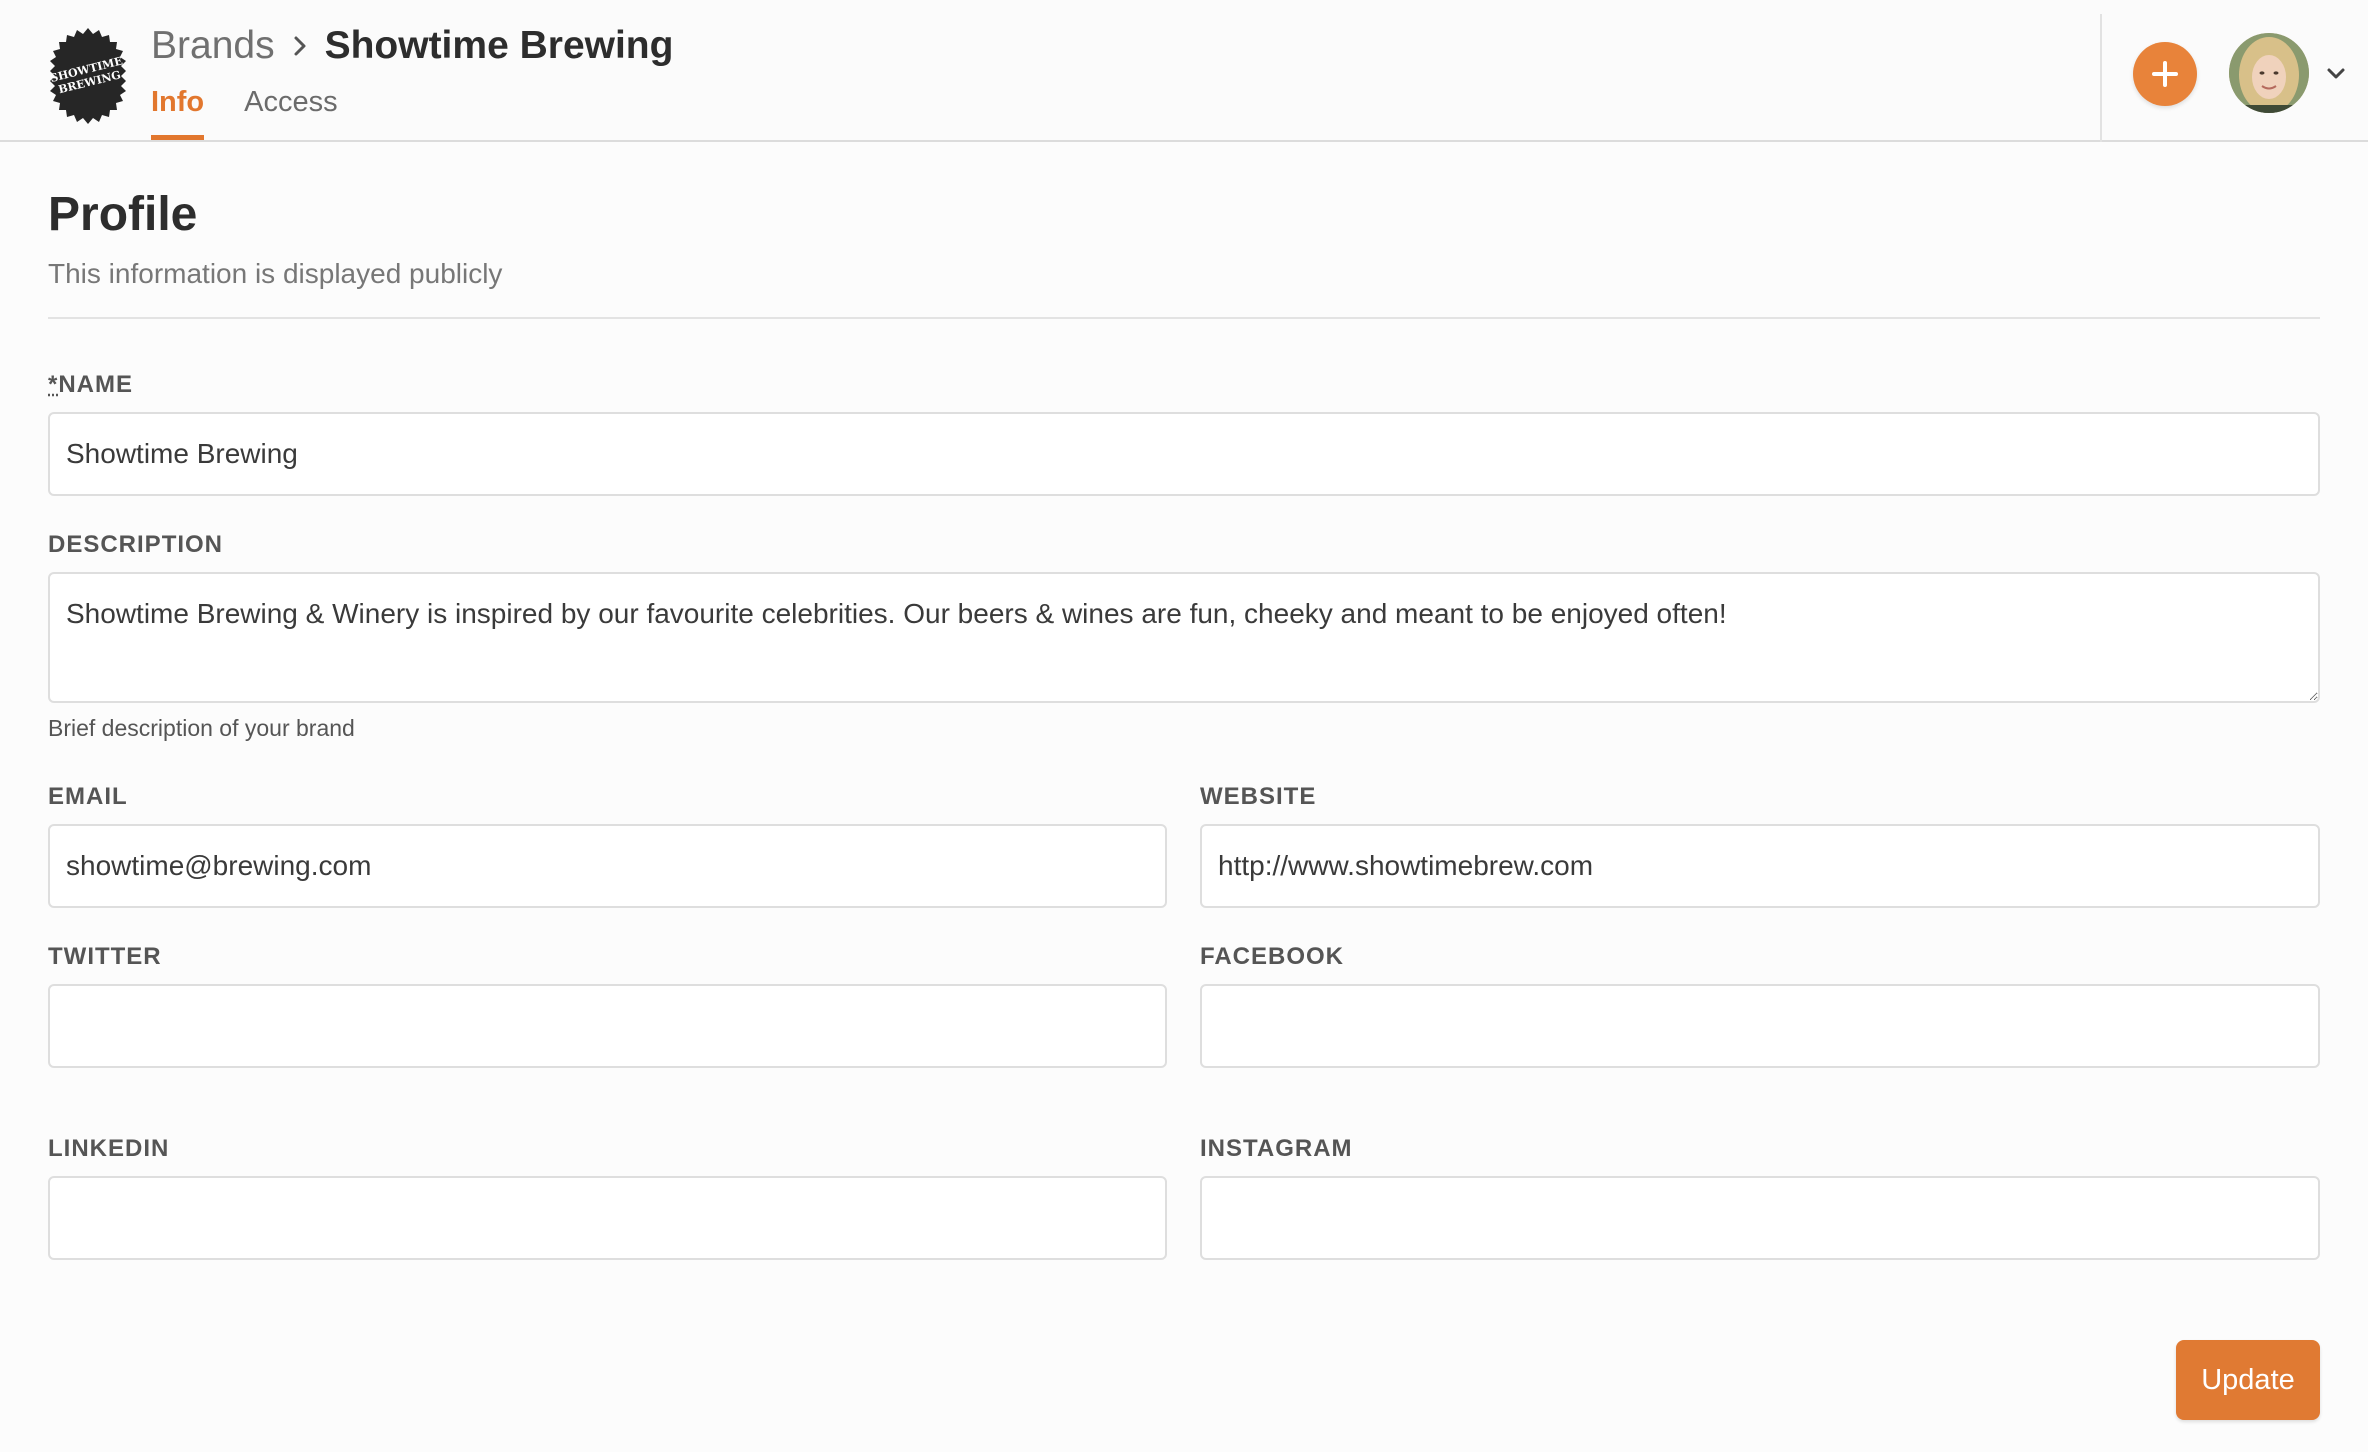  I want to click on twitter-input, so click(607, 1026).